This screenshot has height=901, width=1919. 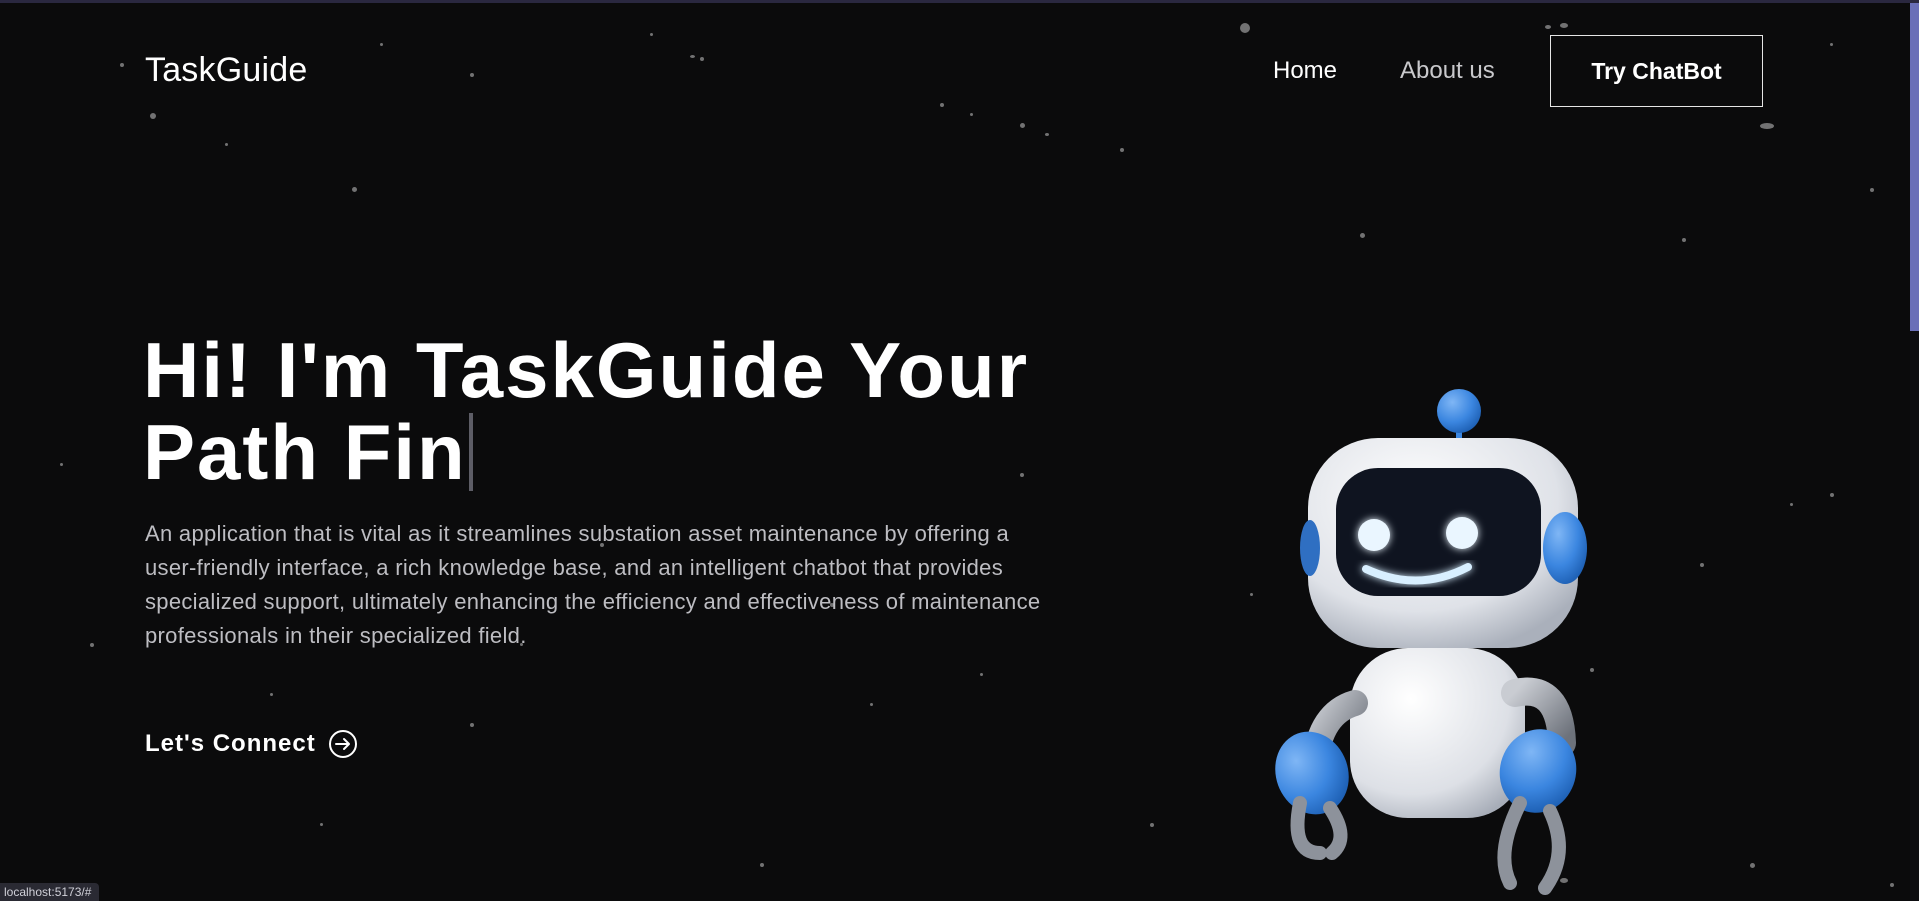 I want to click on scrollbar-thumb, so click(x=1914, y=167).